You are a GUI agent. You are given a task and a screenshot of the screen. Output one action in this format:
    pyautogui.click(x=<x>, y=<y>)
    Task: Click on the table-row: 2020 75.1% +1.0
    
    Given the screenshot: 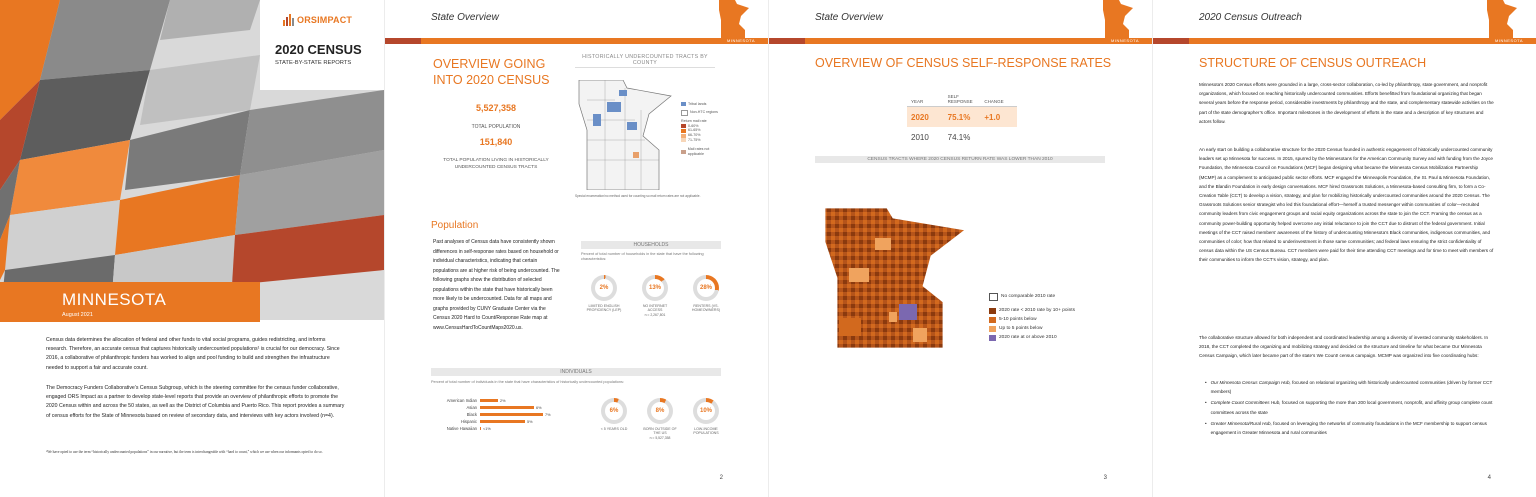 What is the action you would take?
    pyautogui.click(x=962, y=117)
    